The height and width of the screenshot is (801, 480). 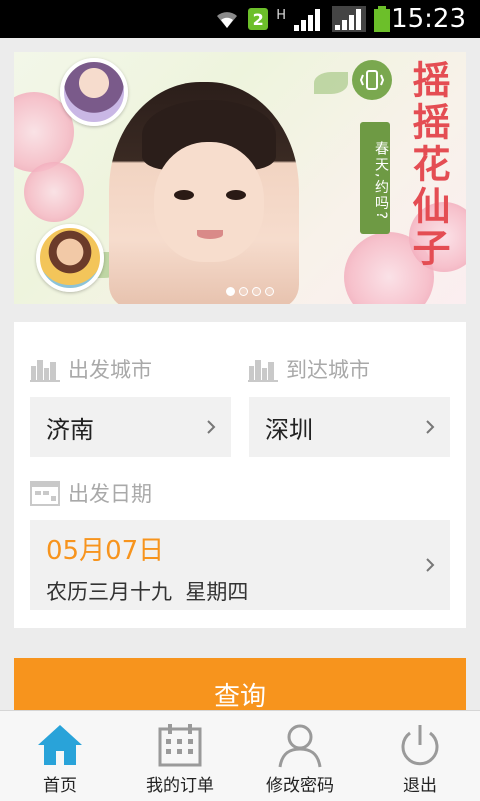 I want to click on calendar-small-icon, so click(x=45, y=493).